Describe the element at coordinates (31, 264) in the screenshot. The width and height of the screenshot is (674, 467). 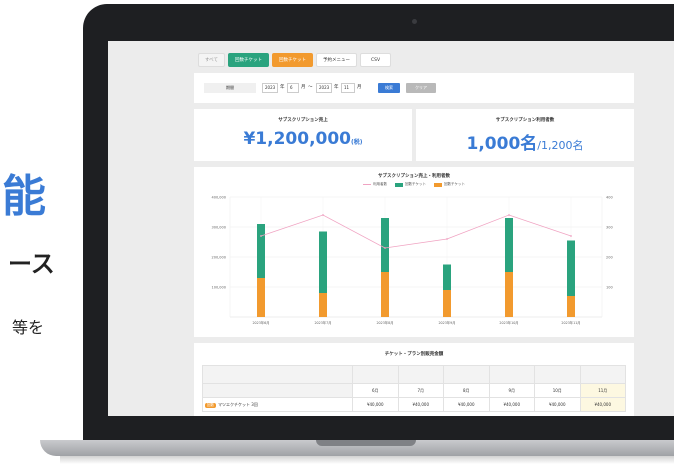
I see `subline-fragment: ース` at that location.